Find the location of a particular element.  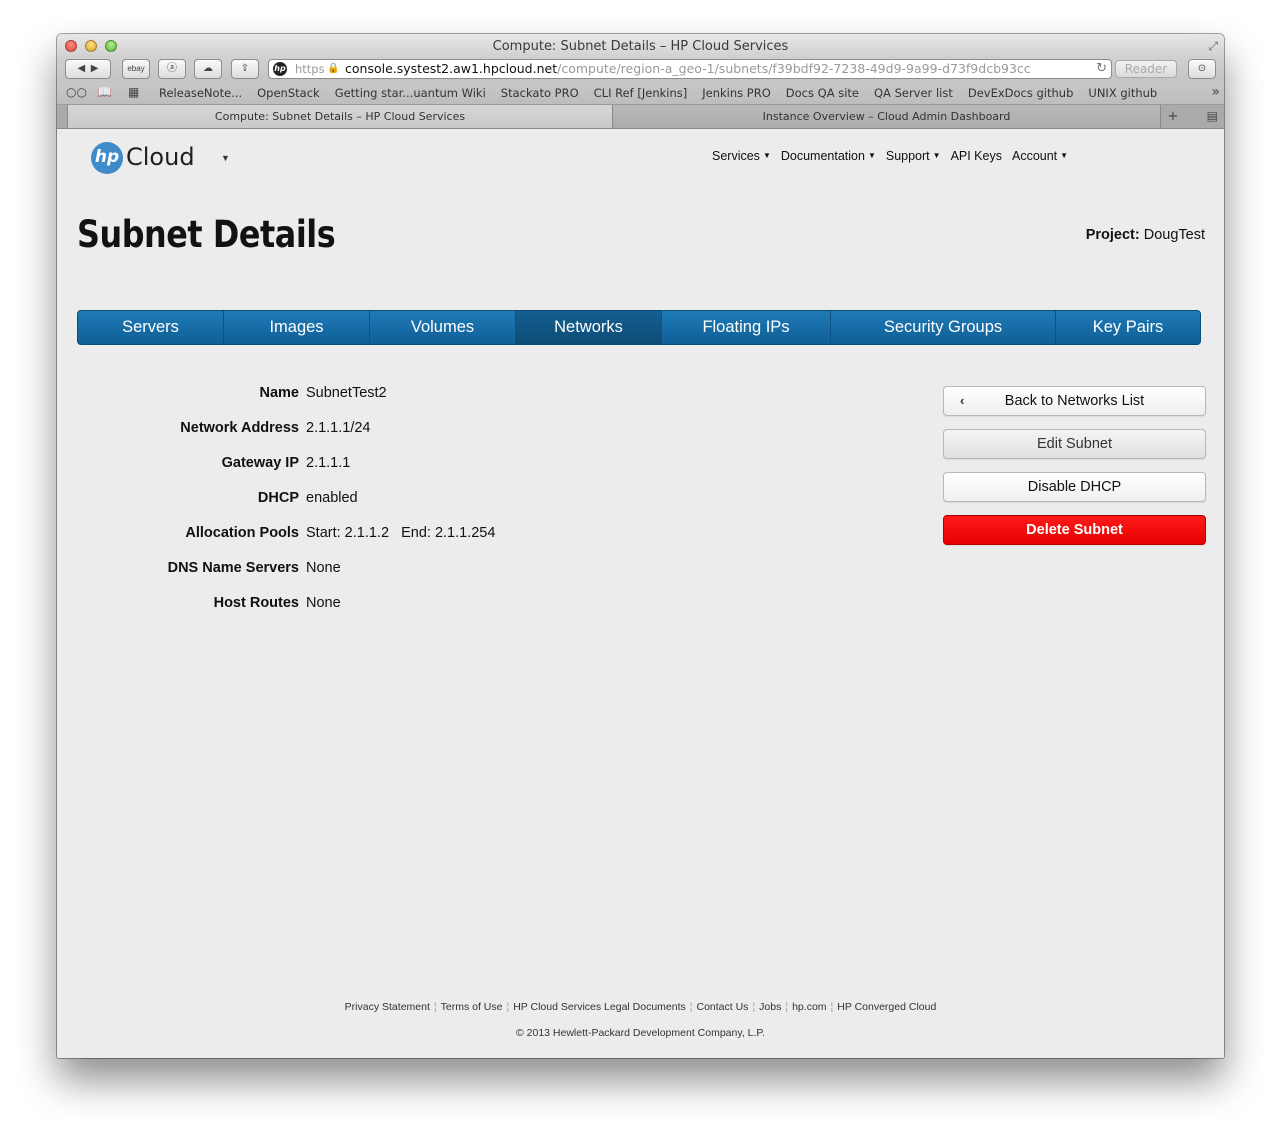

bookmark-item: UNIX github is located at coordinates (1122, 93).